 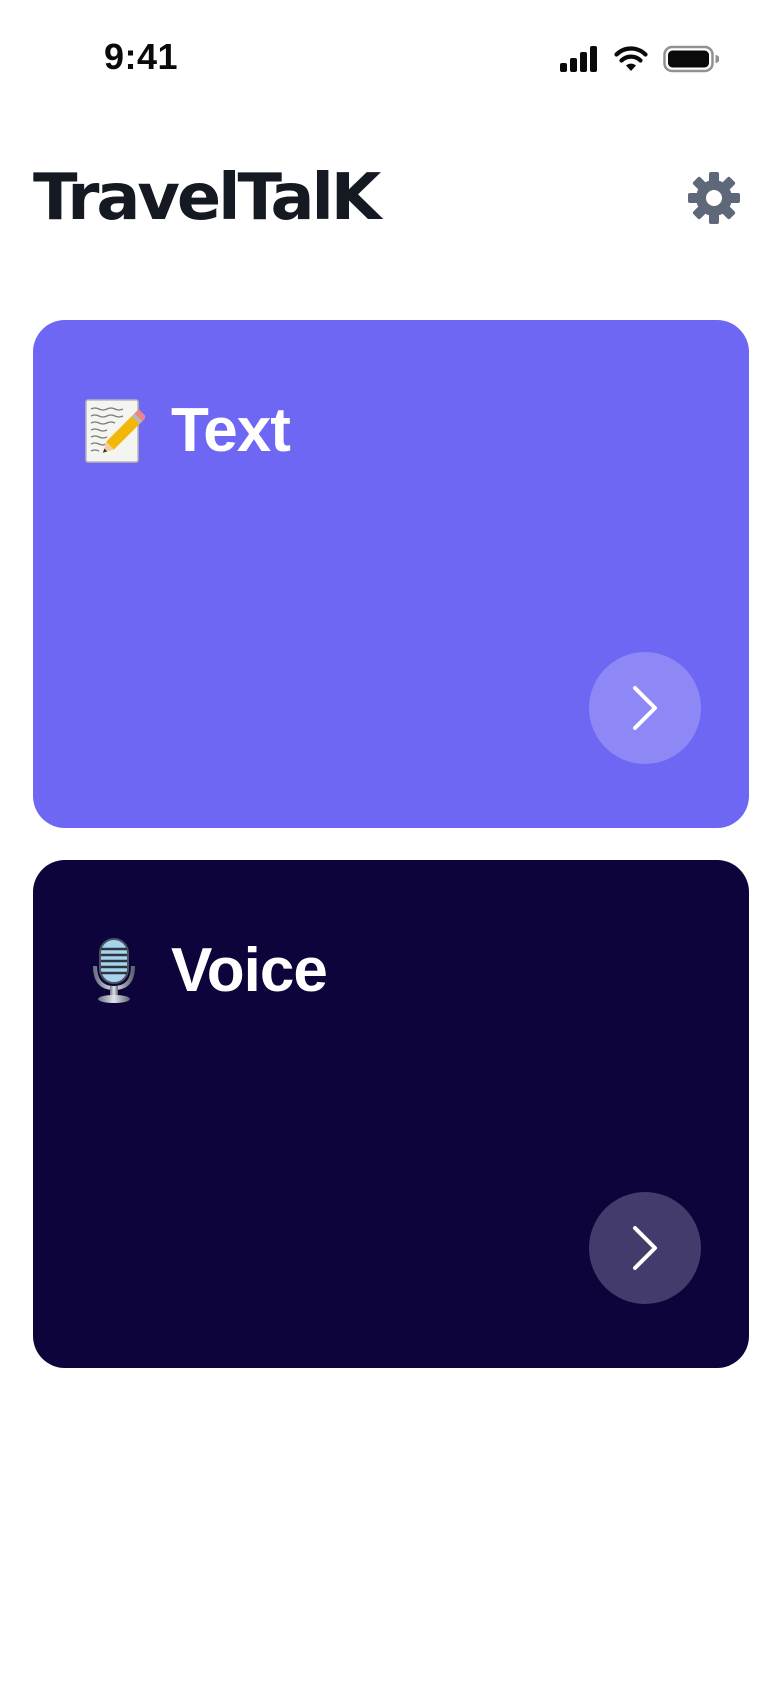 I want to click on battery-icon, so click(x=691, y=59).